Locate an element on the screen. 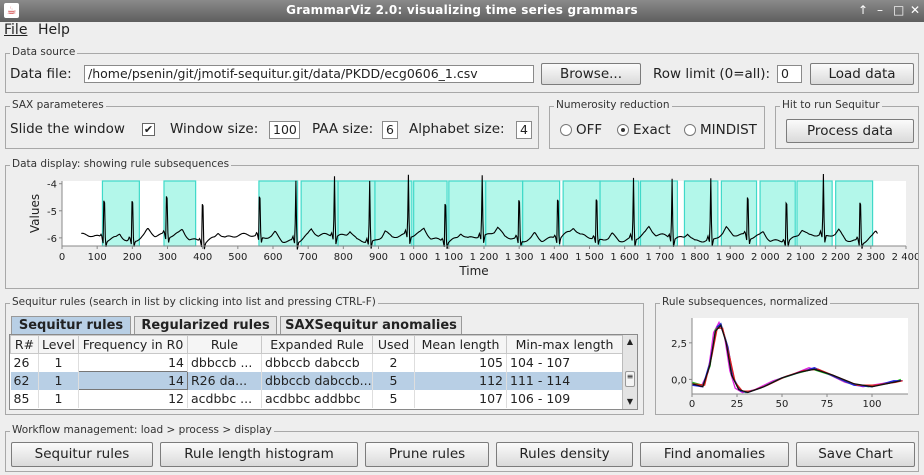 Image resolution: width=924 pixels, height=475 pixels. table-scrollbar: ▲ ≡ ▼ is located at coordinates (629, 372).